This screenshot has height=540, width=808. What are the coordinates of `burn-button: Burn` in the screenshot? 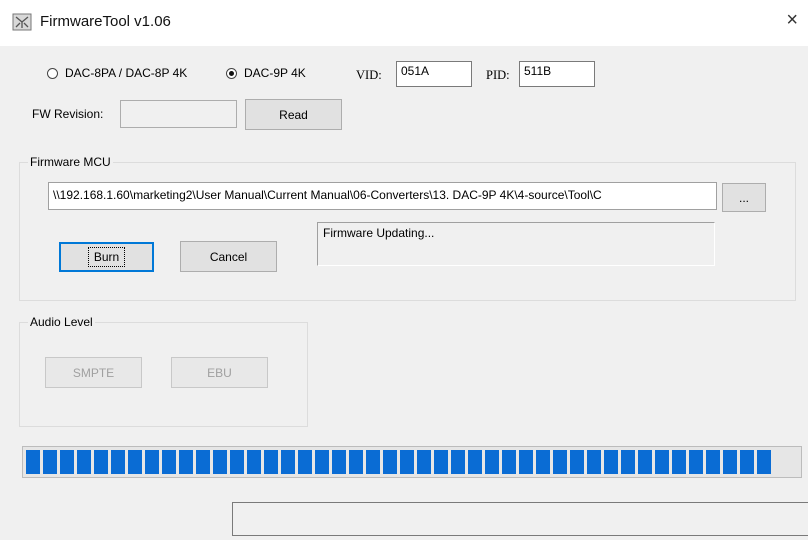 It's located at (106, 257).